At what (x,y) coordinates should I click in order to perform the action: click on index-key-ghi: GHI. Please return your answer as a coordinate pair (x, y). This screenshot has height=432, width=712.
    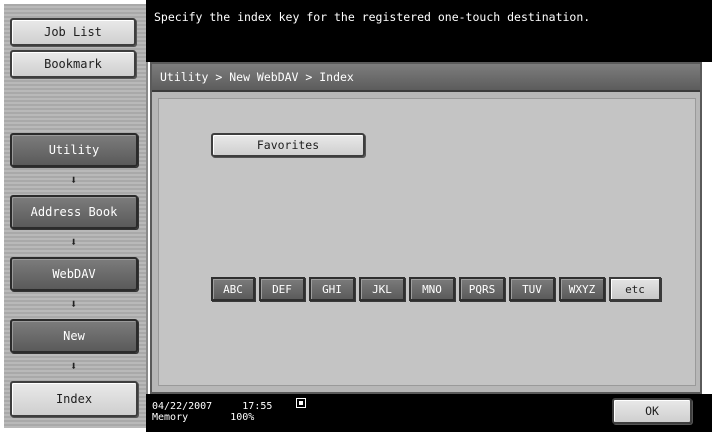
    Looking at the image, I should click on (332, 289).